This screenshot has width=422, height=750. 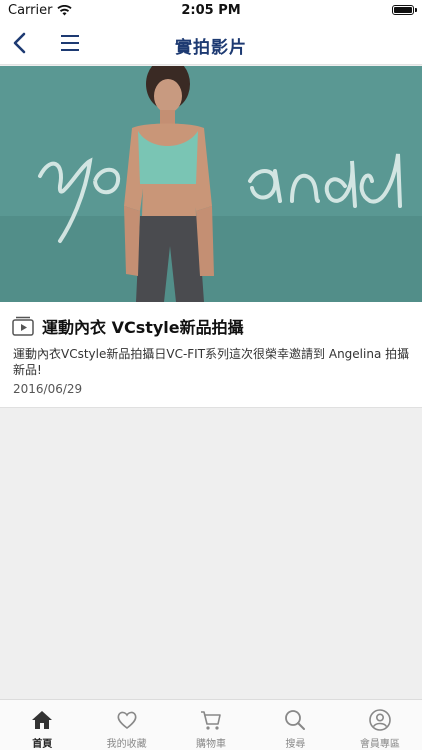 What do you see at coordinates (126, 744) in the screenshot?
I see `tab-label: 我的收藏` at bounding box center [126, 744].